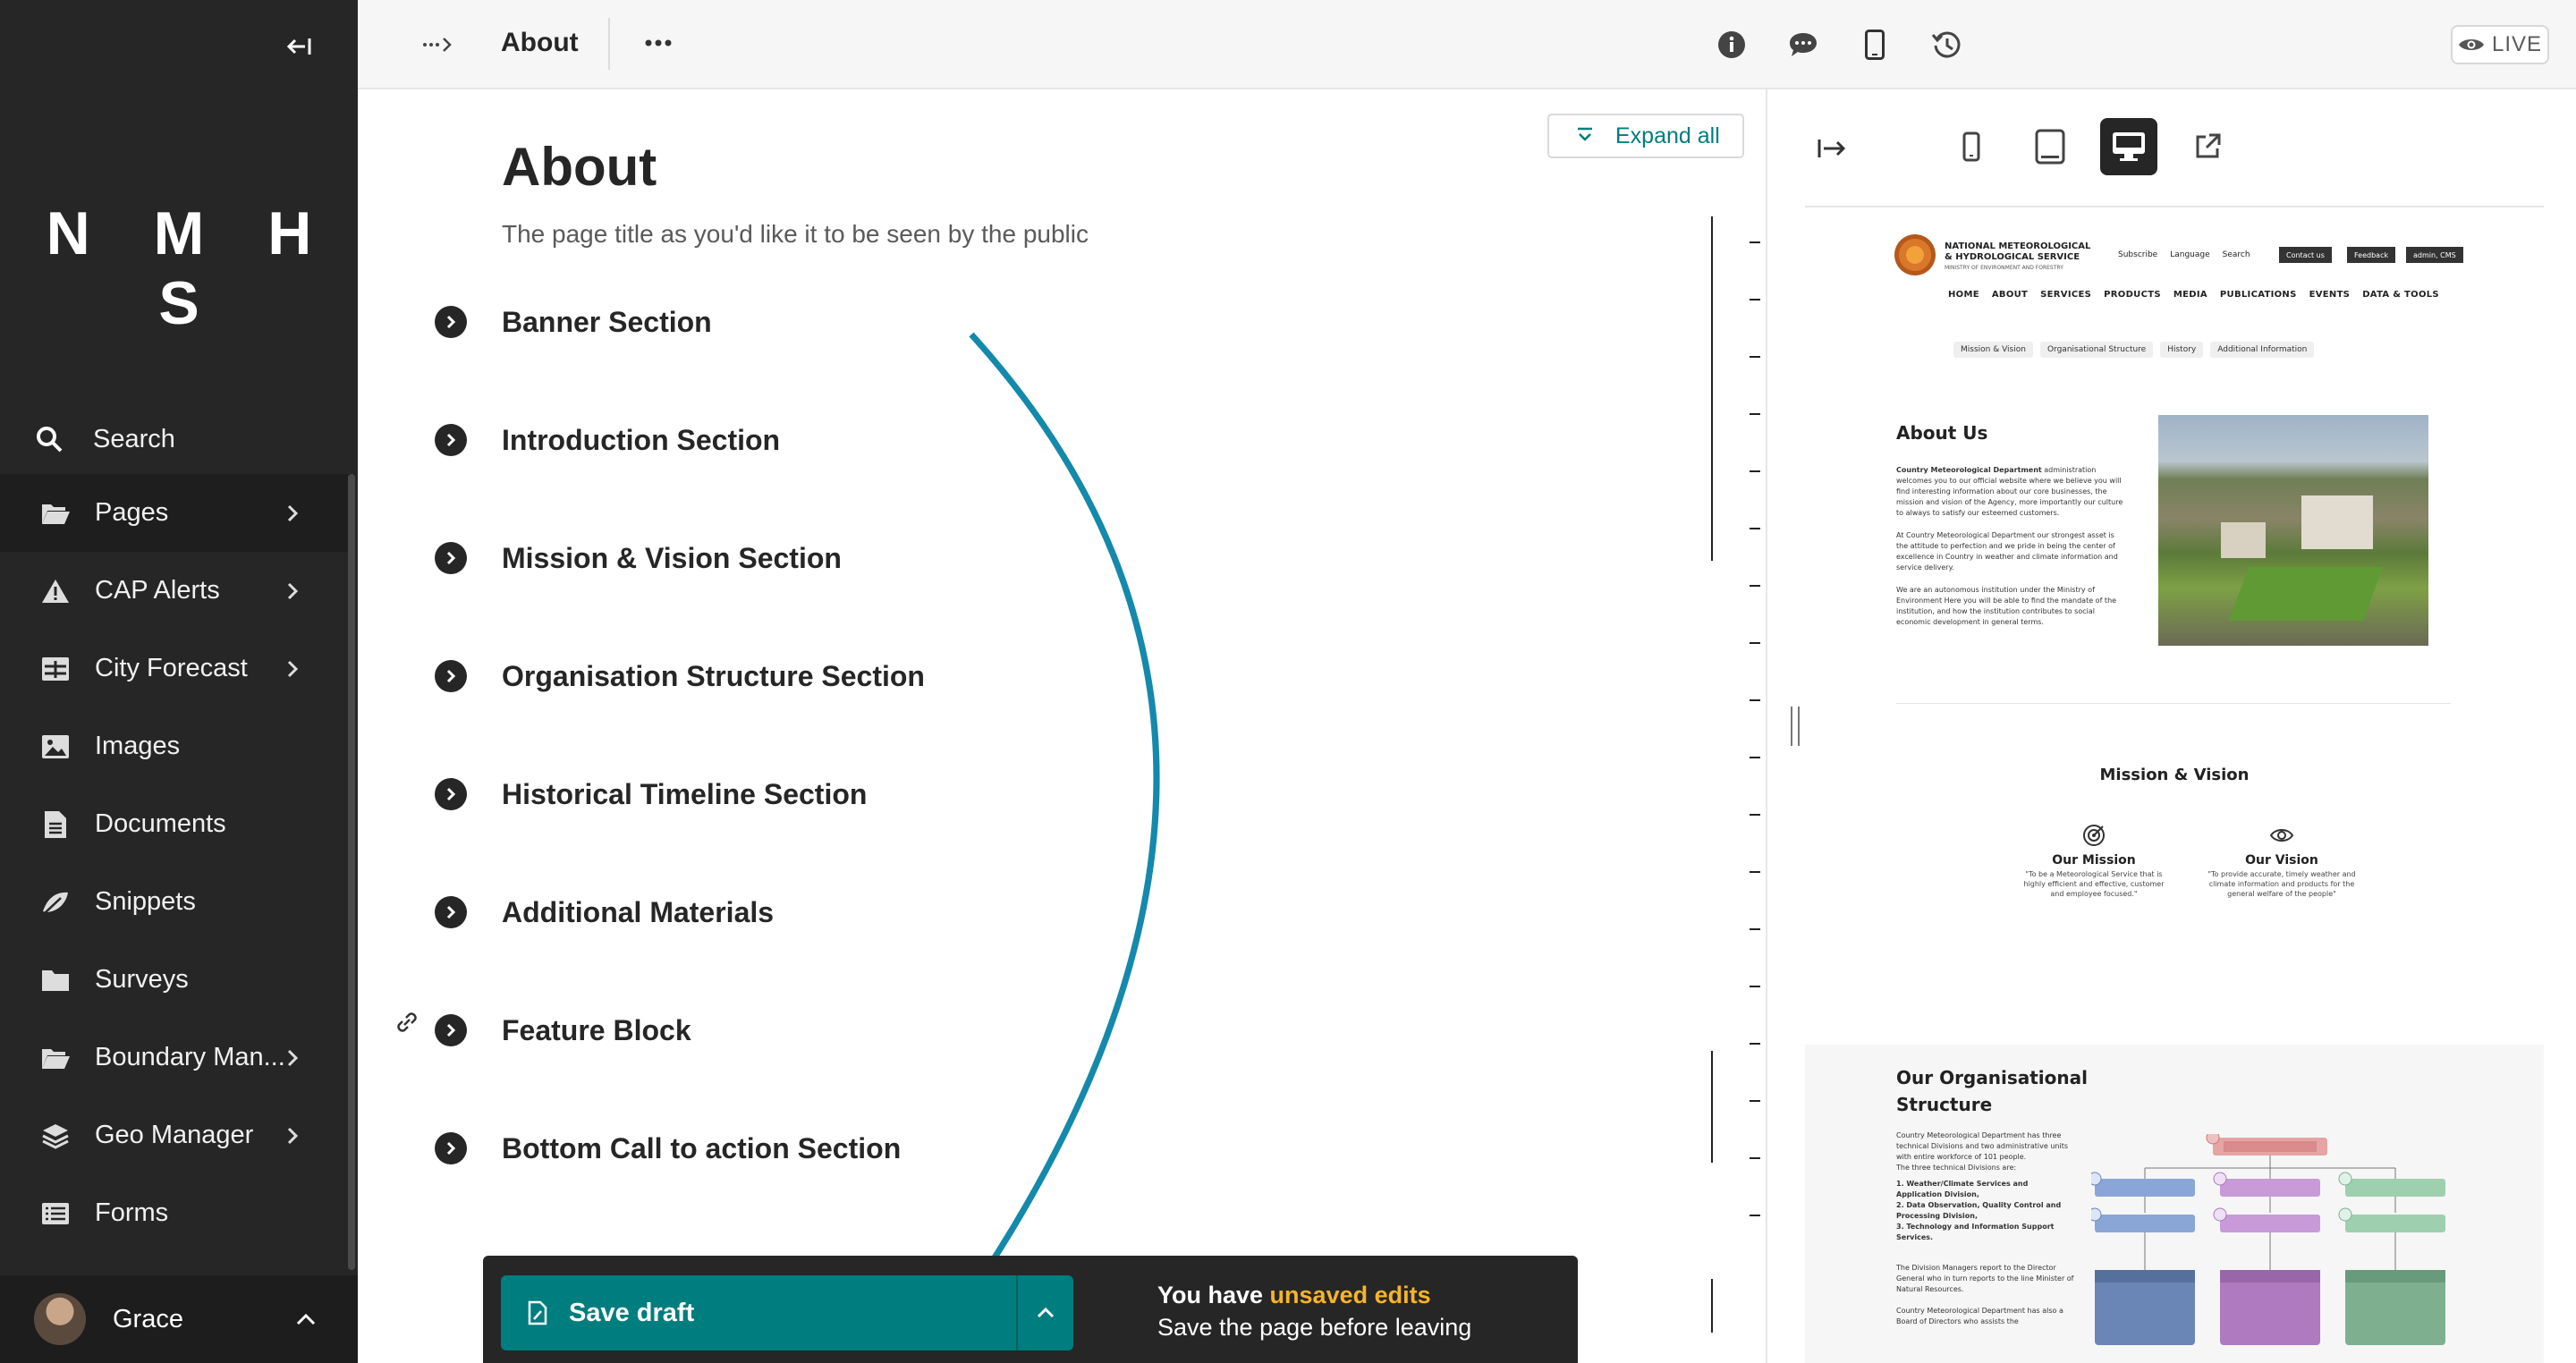 The image size is (2576, 1363). I want to click on site-subscribe-link: Subscribe, so click(2137, 255).